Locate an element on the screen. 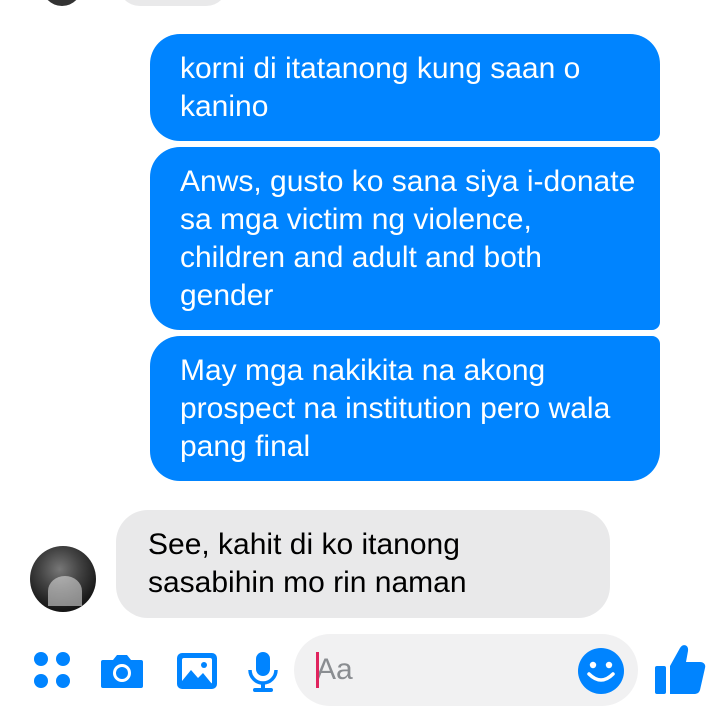 The image size is (720, 713). text-cursor is located at coordinates (317, 670).